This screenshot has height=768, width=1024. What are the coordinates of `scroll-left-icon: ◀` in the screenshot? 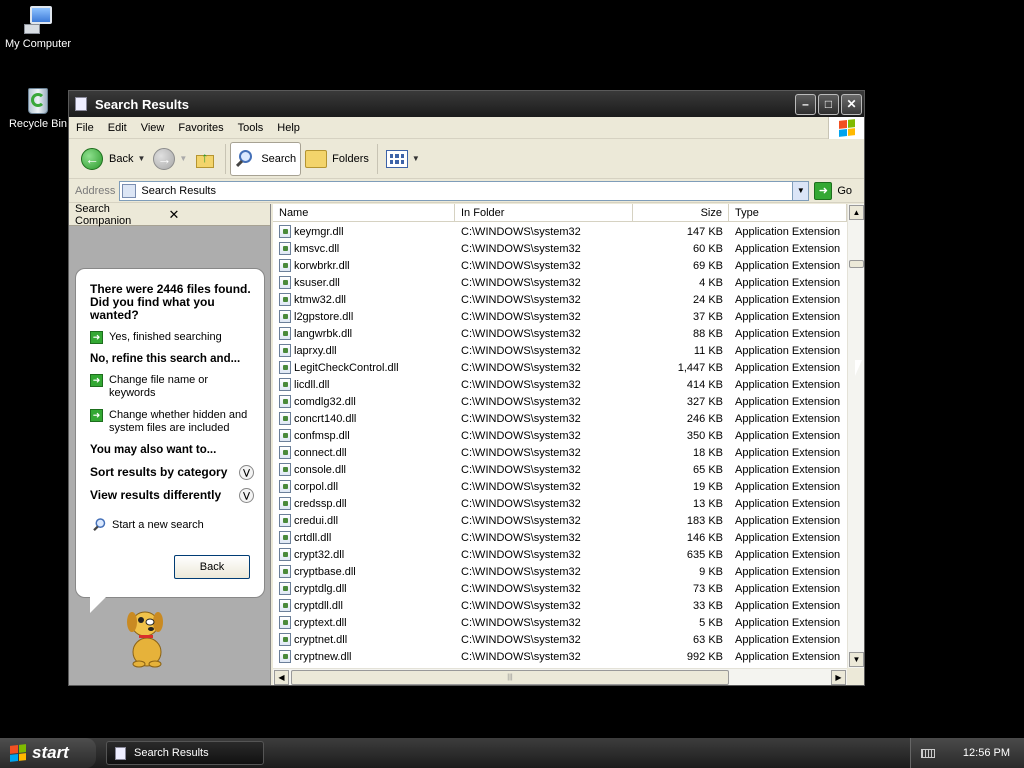 It's located at (281, 677).